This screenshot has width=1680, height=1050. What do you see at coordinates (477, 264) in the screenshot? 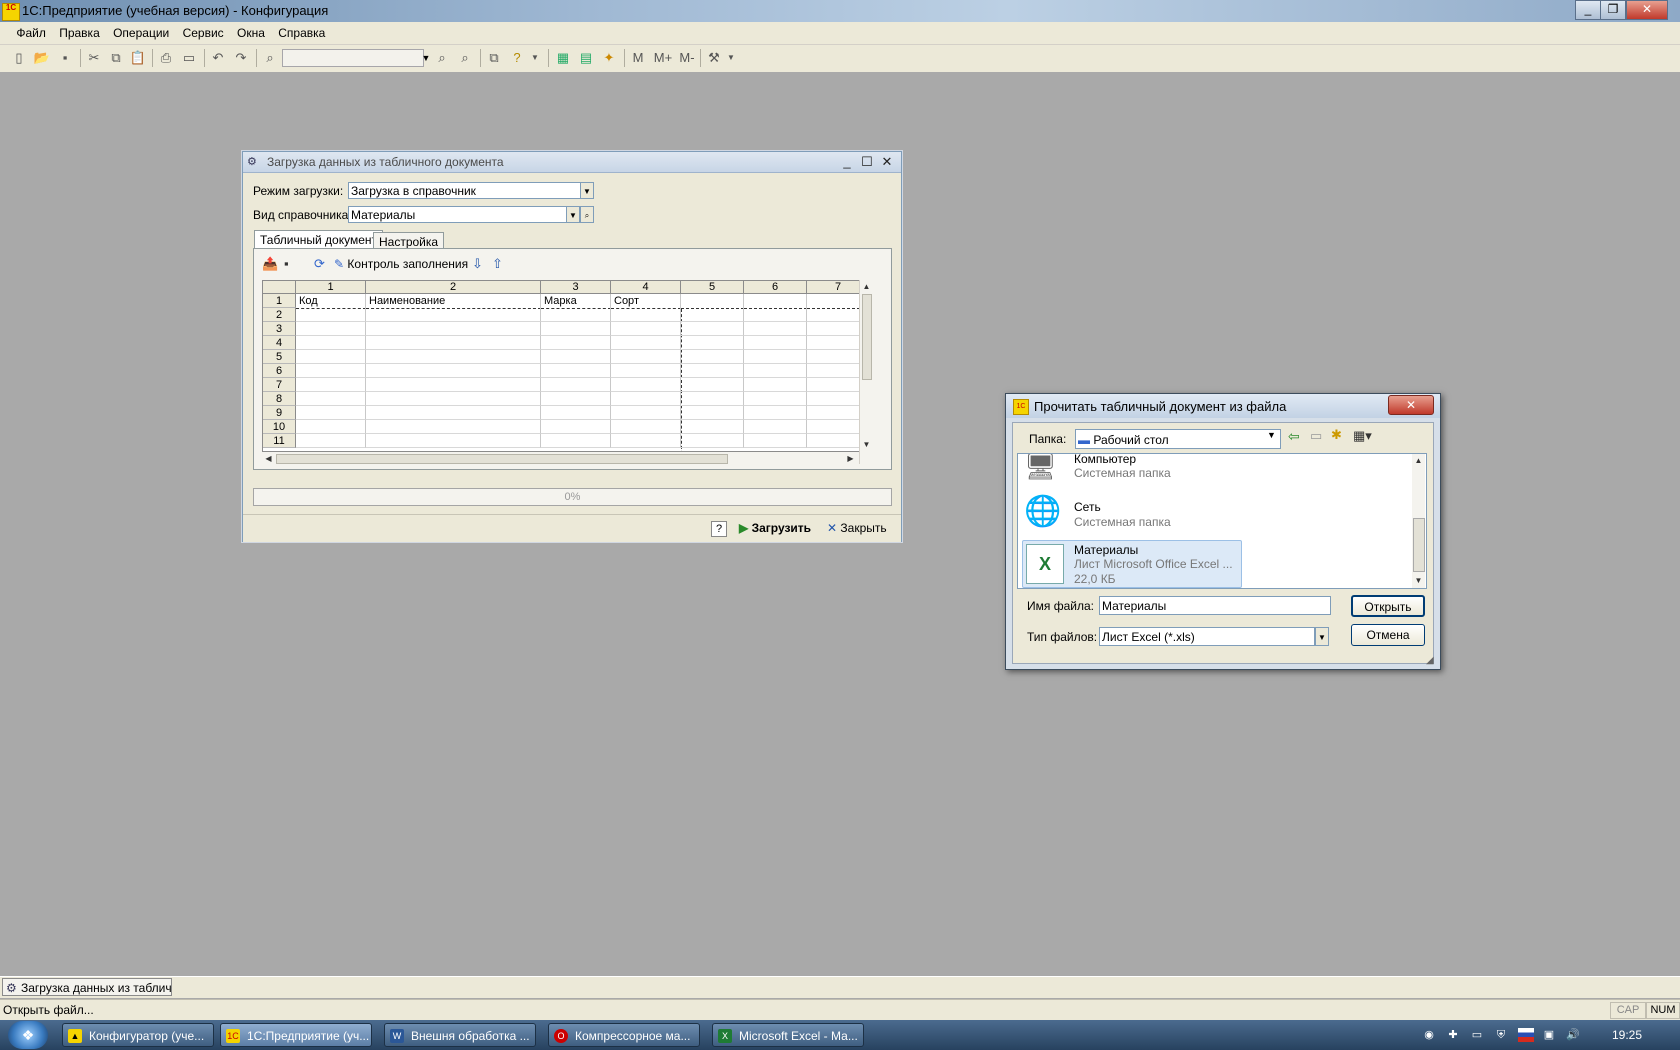
I see `move-down-icon: ⇩` at bounding box center [477, 264].